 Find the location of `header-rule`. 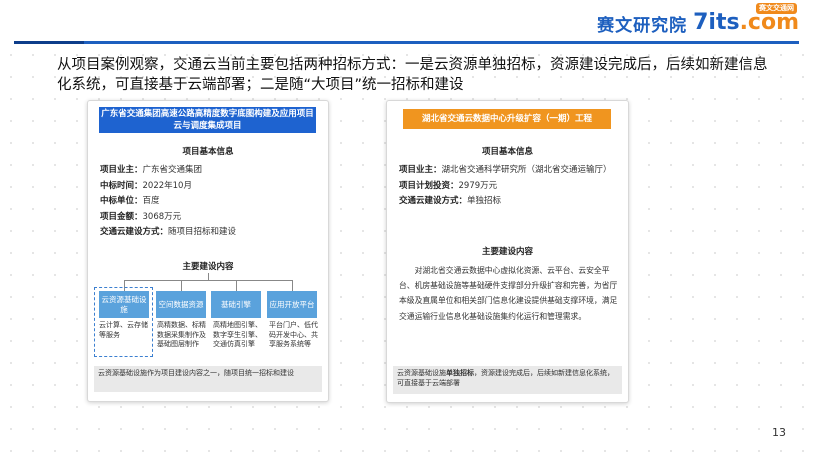

header-rule is located at coordinates (406, 42).